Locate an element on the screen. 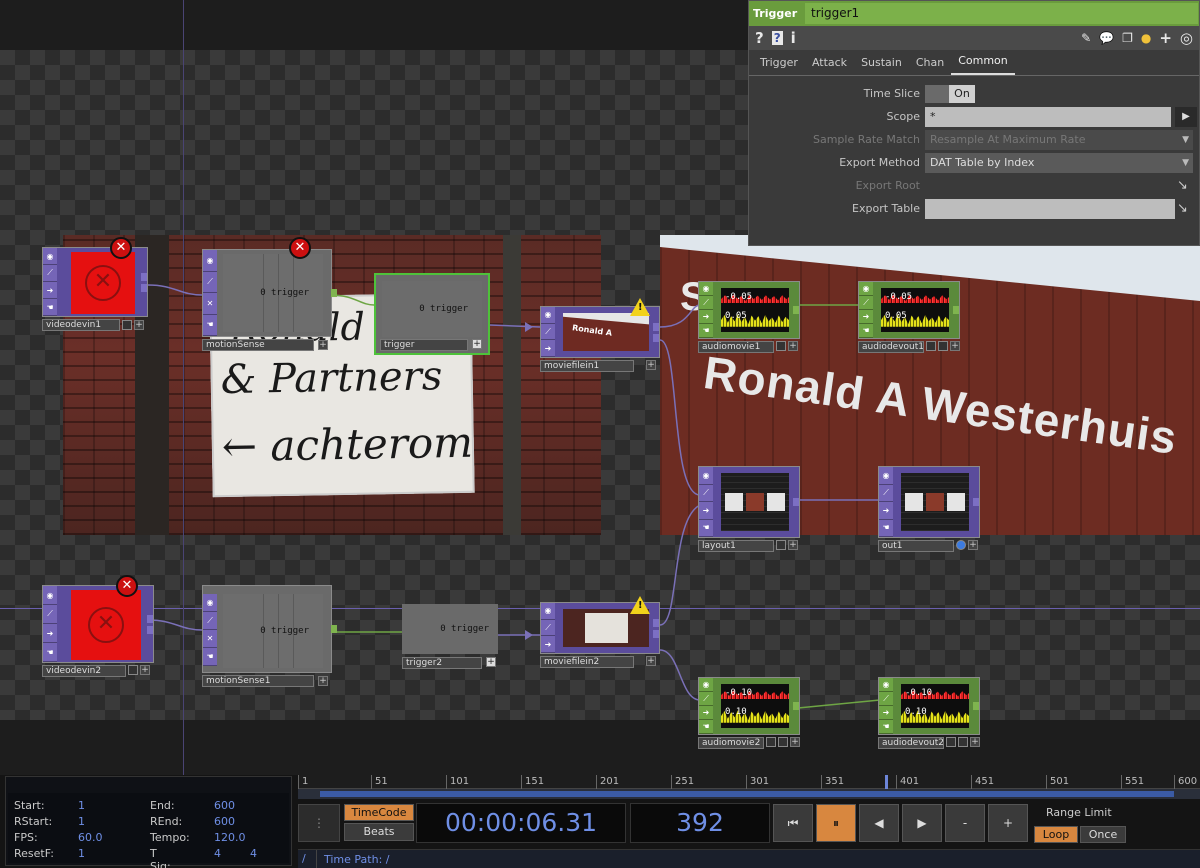 This screenshot has height=868, width=1200. copy-icon: ❐ is located at coordinates (1127, 38).